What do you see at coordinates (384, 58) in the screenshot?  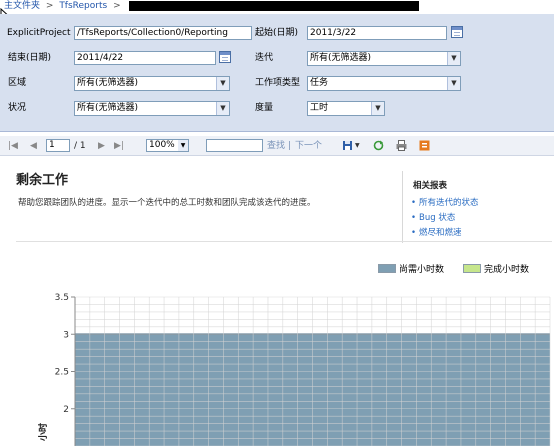 I see `iteration-select: 所有(无筛选器) ▼` at bounding box center [384, 58].